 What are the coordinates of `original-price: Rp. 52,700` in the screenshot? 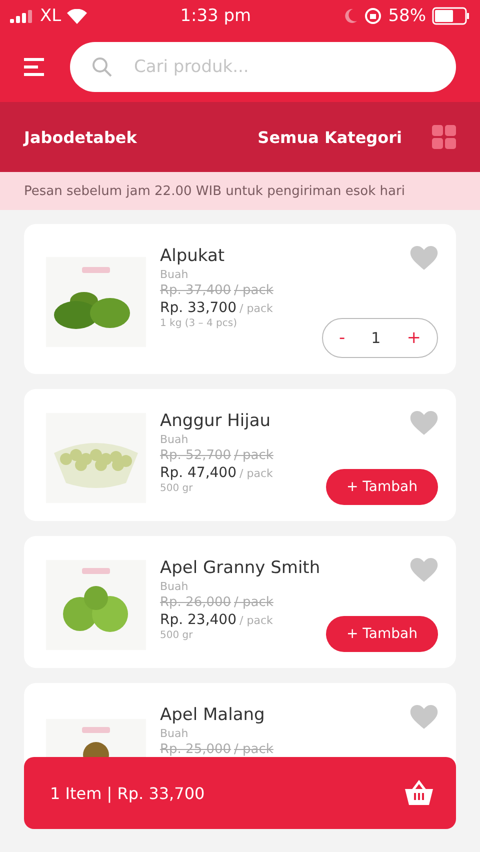 It's located at (196, 455).